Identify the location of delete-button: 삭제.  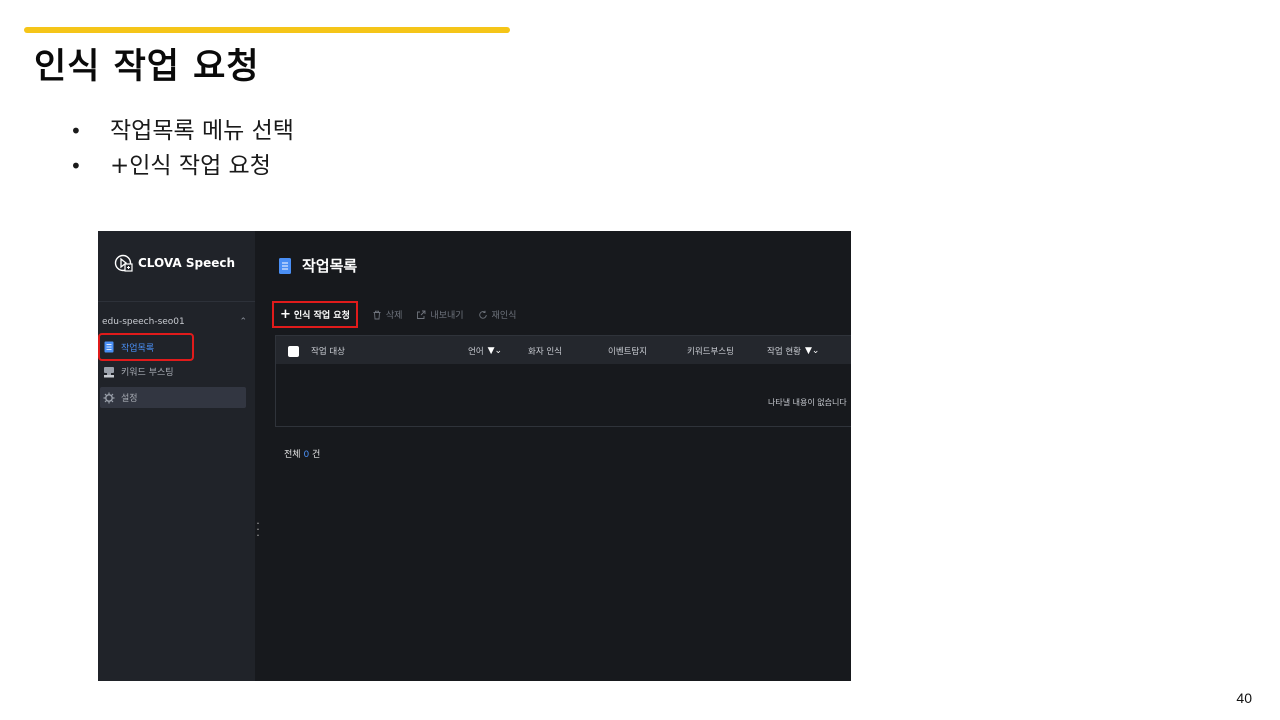
(387, 314).